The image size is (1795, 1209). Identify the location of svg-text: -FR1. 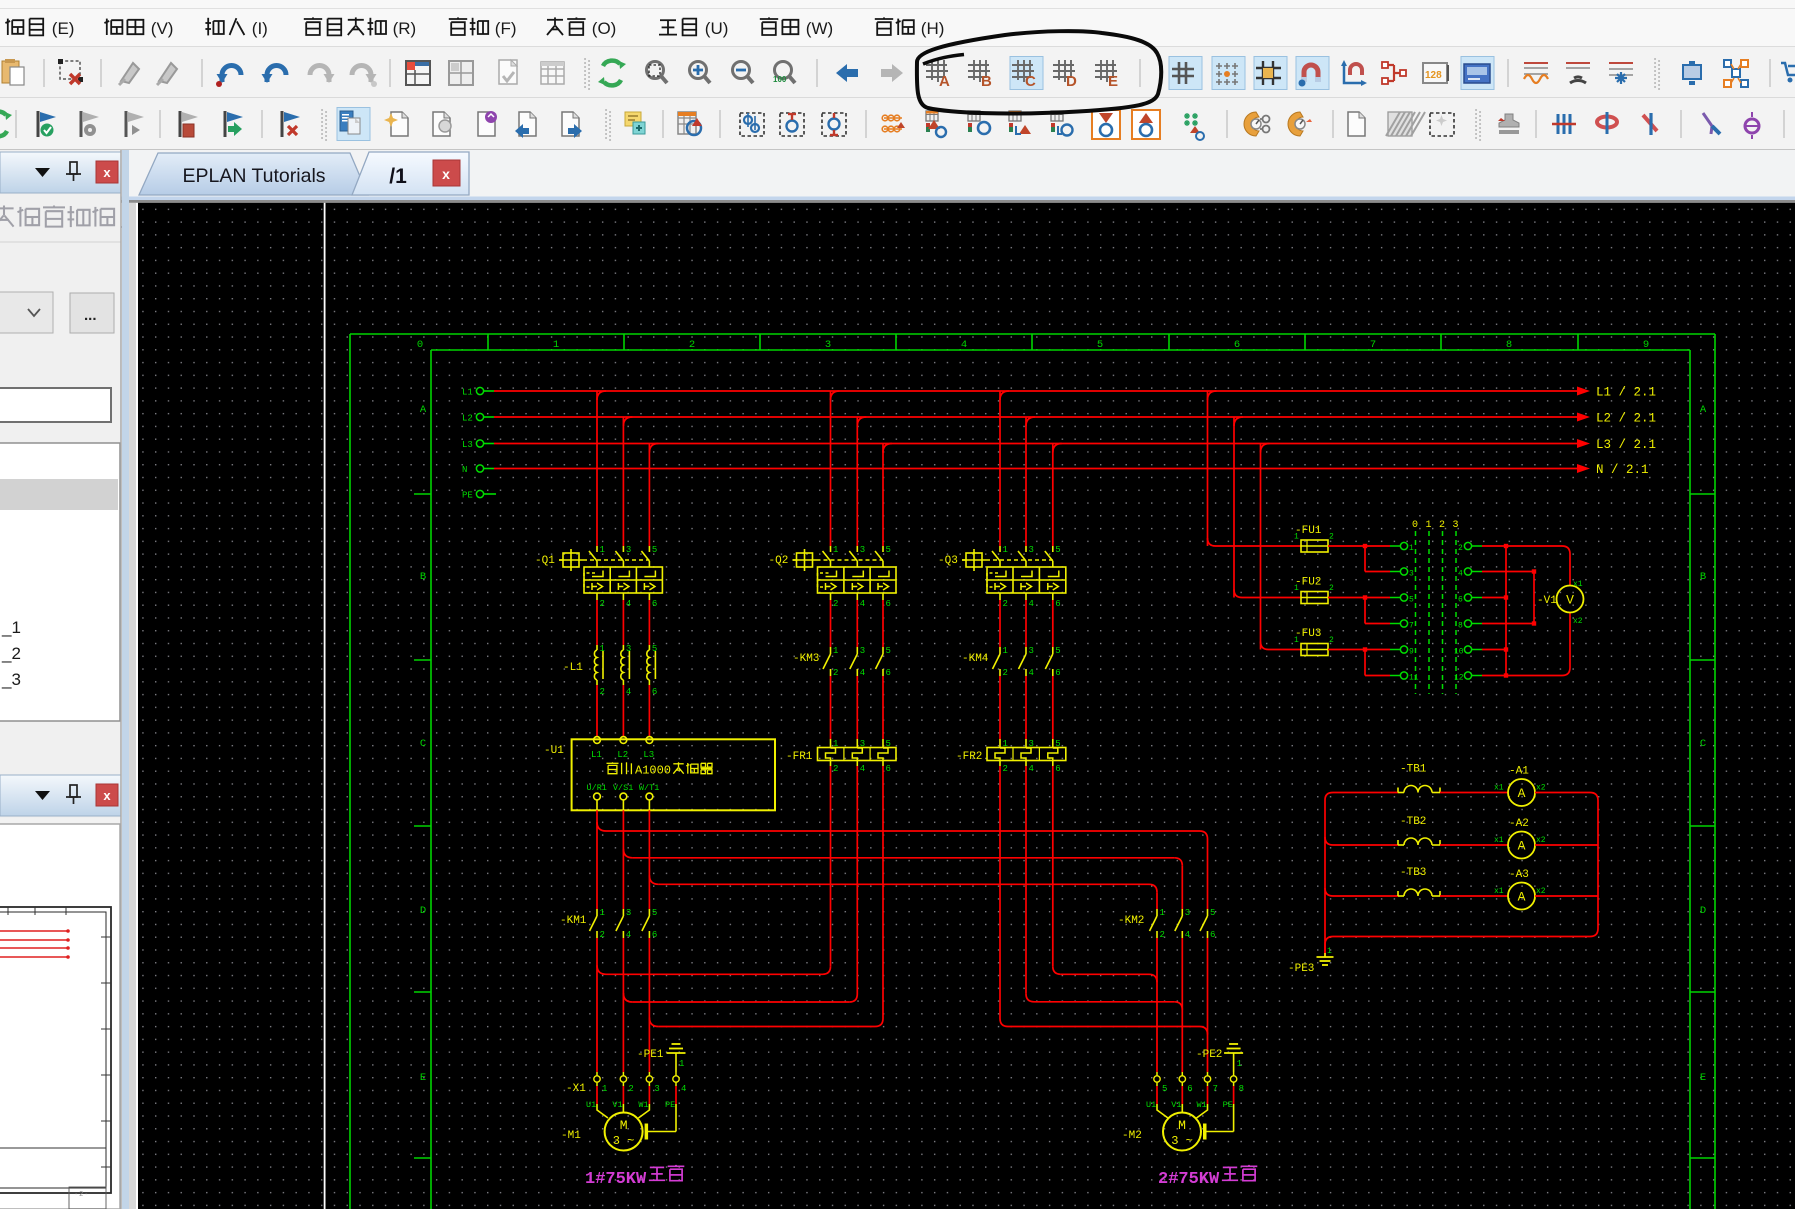
(799, 757).